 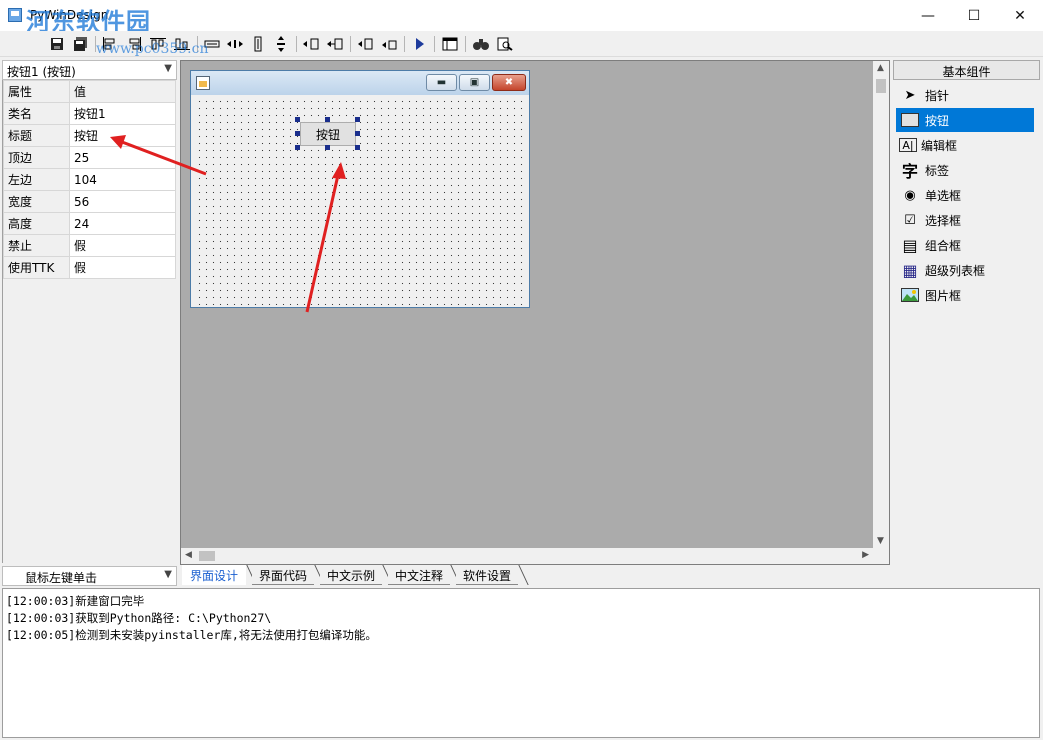 What do you see at coordinates (360, 200) in the screenshot?
I see `form-grid-canvas: 按钮` at bounding box center [360, 200].